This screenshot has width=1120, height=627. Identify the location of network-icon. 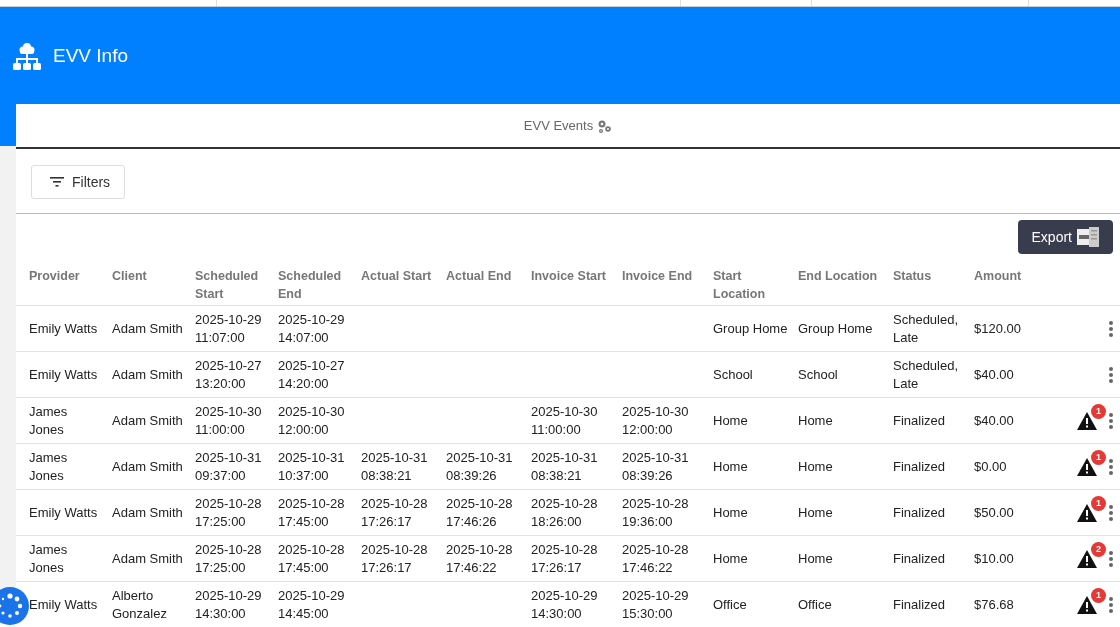
(27, 55).